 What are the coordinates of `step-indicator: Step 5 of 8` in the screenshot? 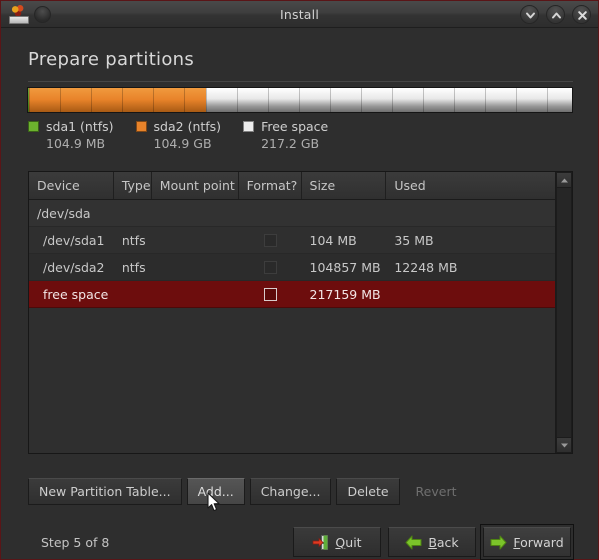 It's located at (75, 542).